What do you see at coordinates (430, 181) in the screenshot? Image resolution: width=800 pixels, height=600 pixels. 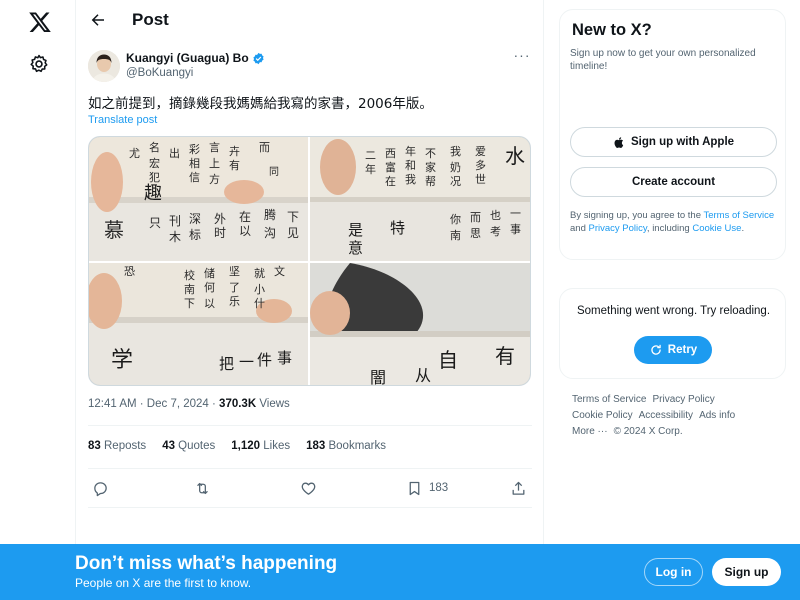 I see `svg-text: 帮` at bounding box center [430, 181].